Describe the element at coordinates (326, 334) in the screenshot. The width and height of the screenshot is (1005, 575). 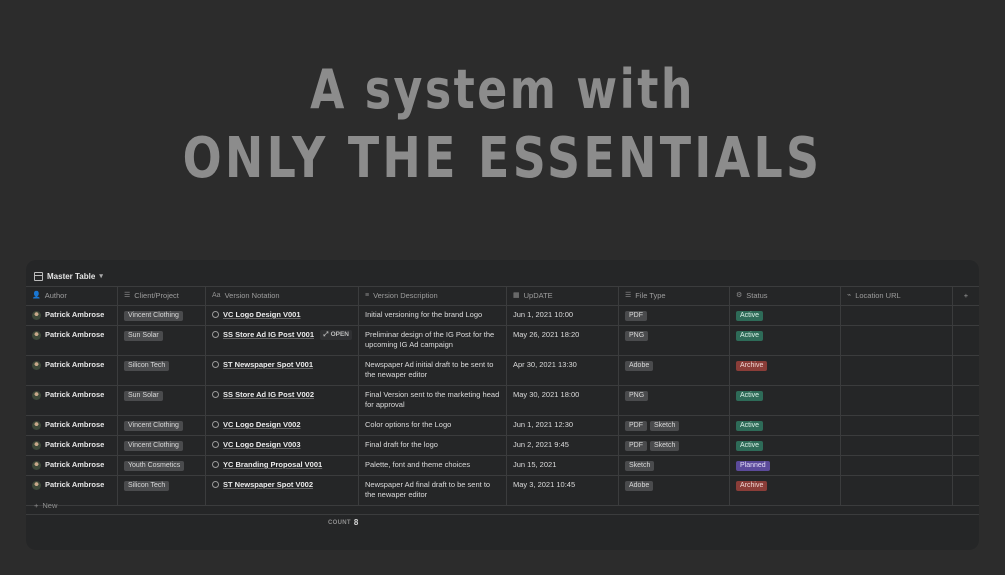
I see `expand-icon: ⤢` at that location.